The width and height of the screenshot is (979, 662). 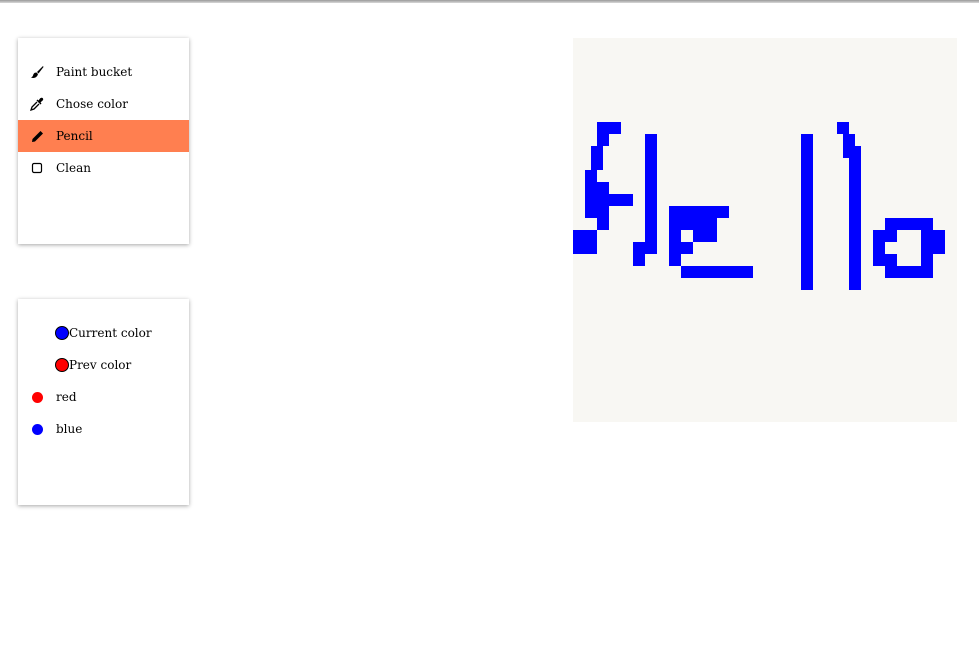 What do you see at coordinates (110, 333) in the screenshot?
I see `current-color-label: Current color` at bounding box center [110, 333].